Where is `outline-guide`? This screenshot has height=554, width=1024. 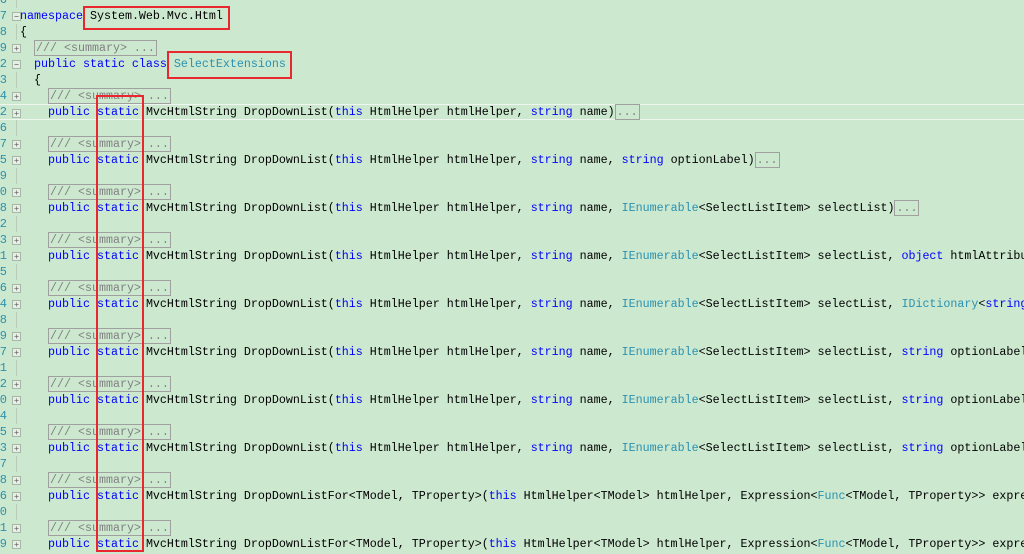
outline-guide is located at coordinates (16, 176).